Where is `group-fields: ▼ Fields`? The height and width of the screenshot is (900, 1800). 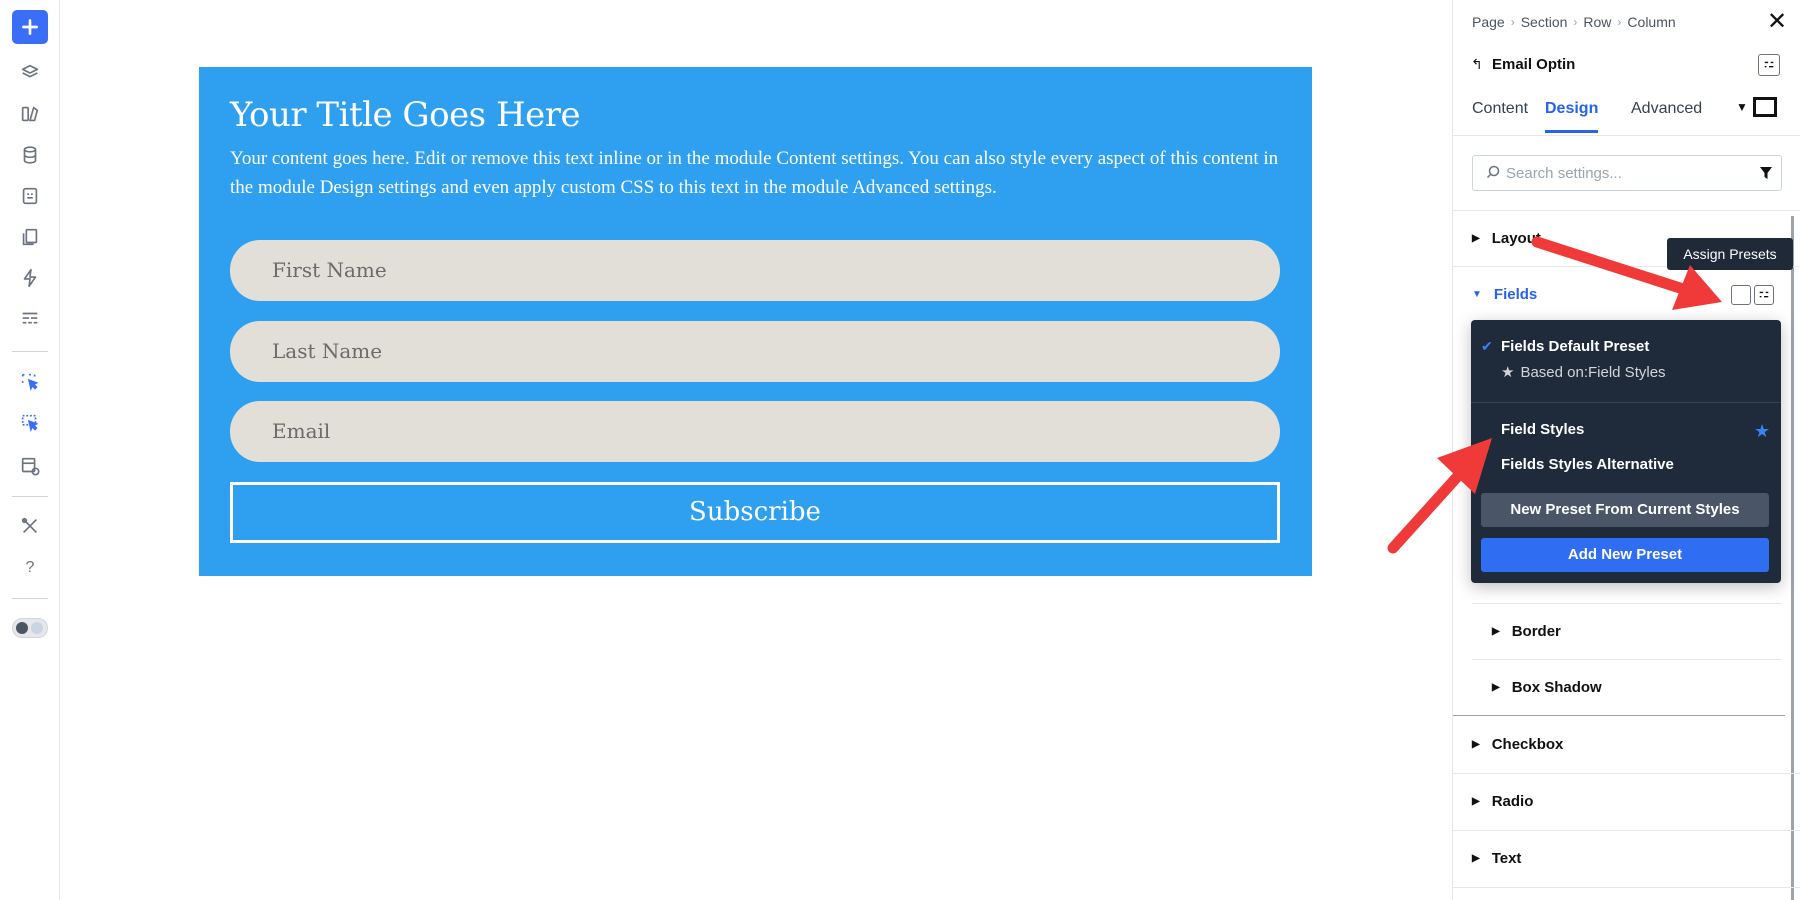 group-fields: ▼ Fields is located at coordinates (1504, 294).